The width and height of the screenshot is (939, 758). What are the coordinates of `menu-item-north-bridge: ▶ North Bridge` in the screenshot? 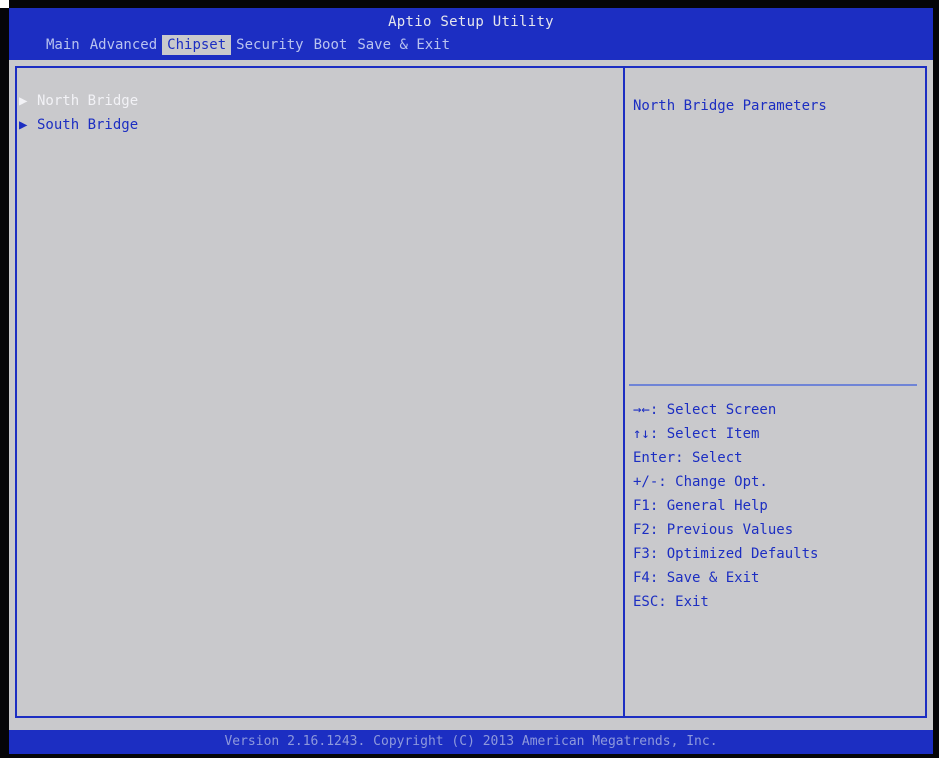 It's located at (78, 101).